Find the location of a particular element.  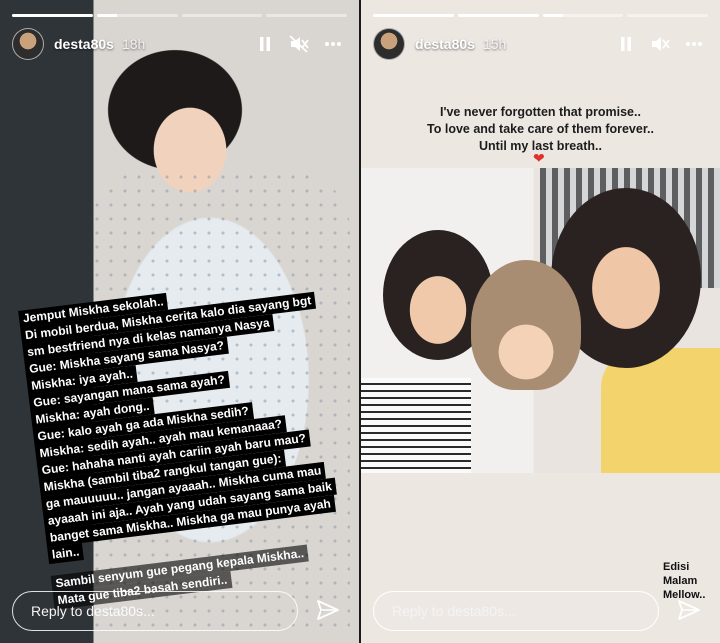

edisi-line: Edisi is located at coordinates (676, 567).